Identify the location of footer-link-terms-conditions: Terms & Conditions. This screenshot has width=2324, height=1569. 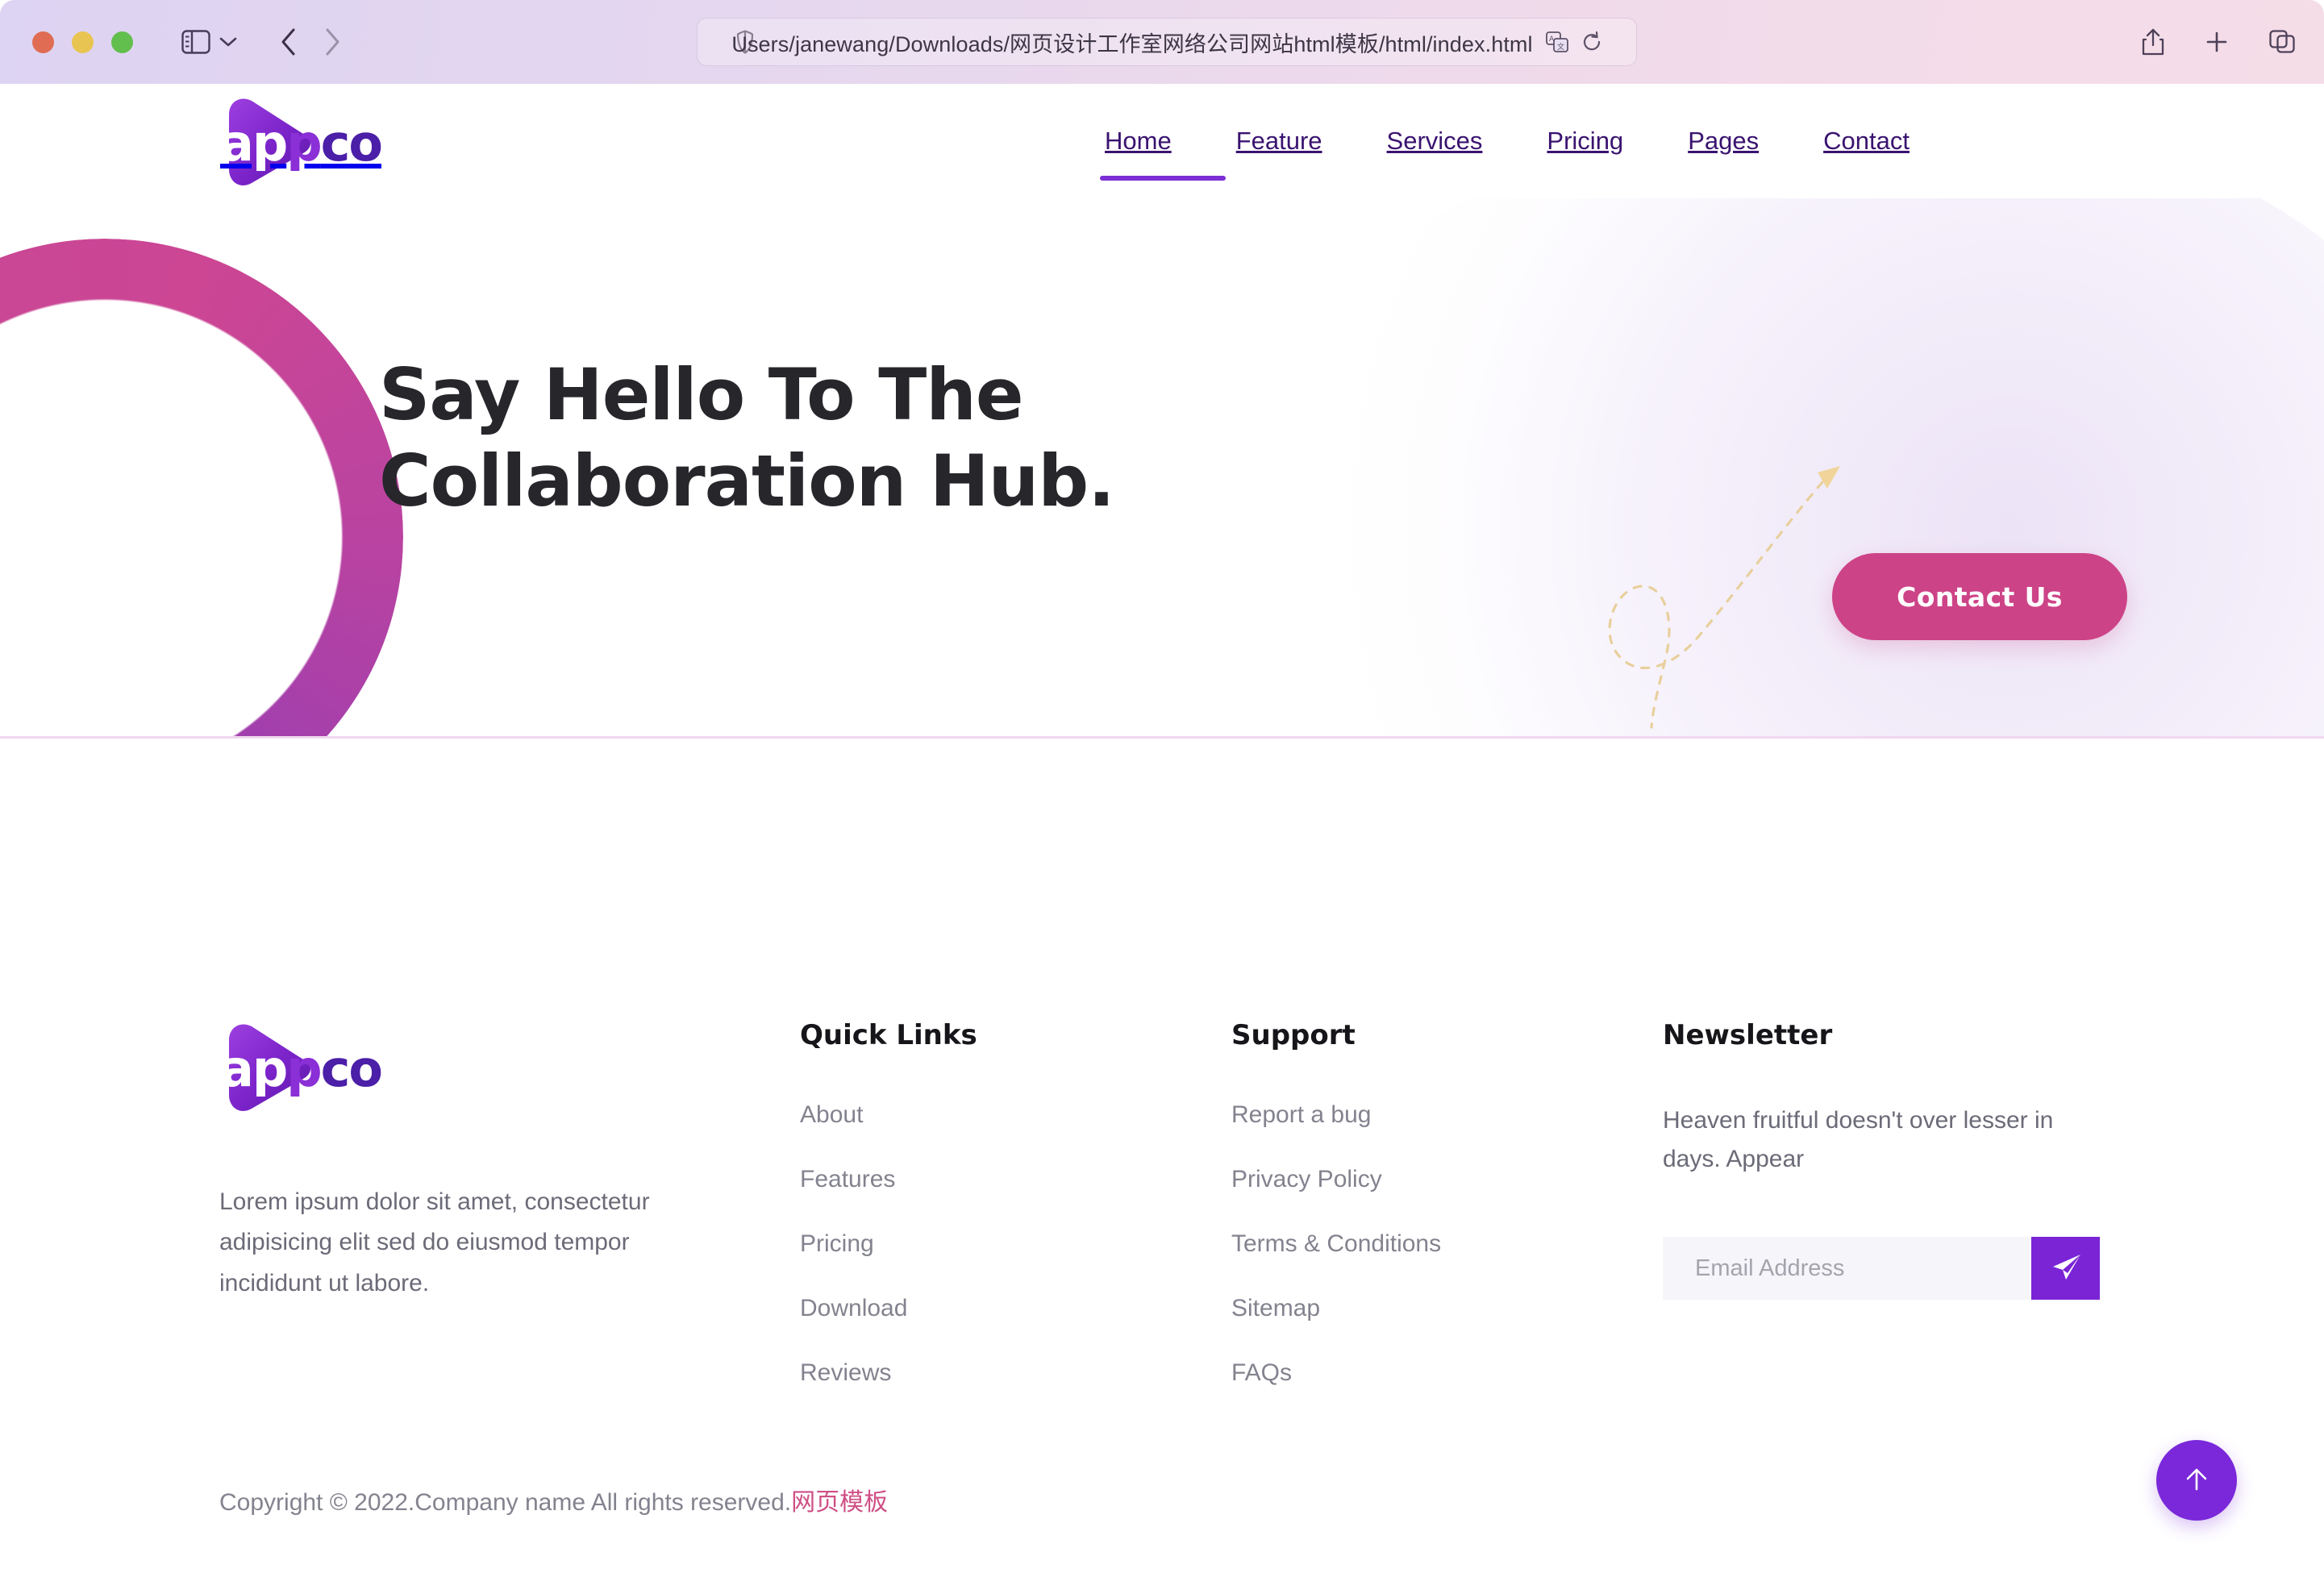
(1441, 1244).